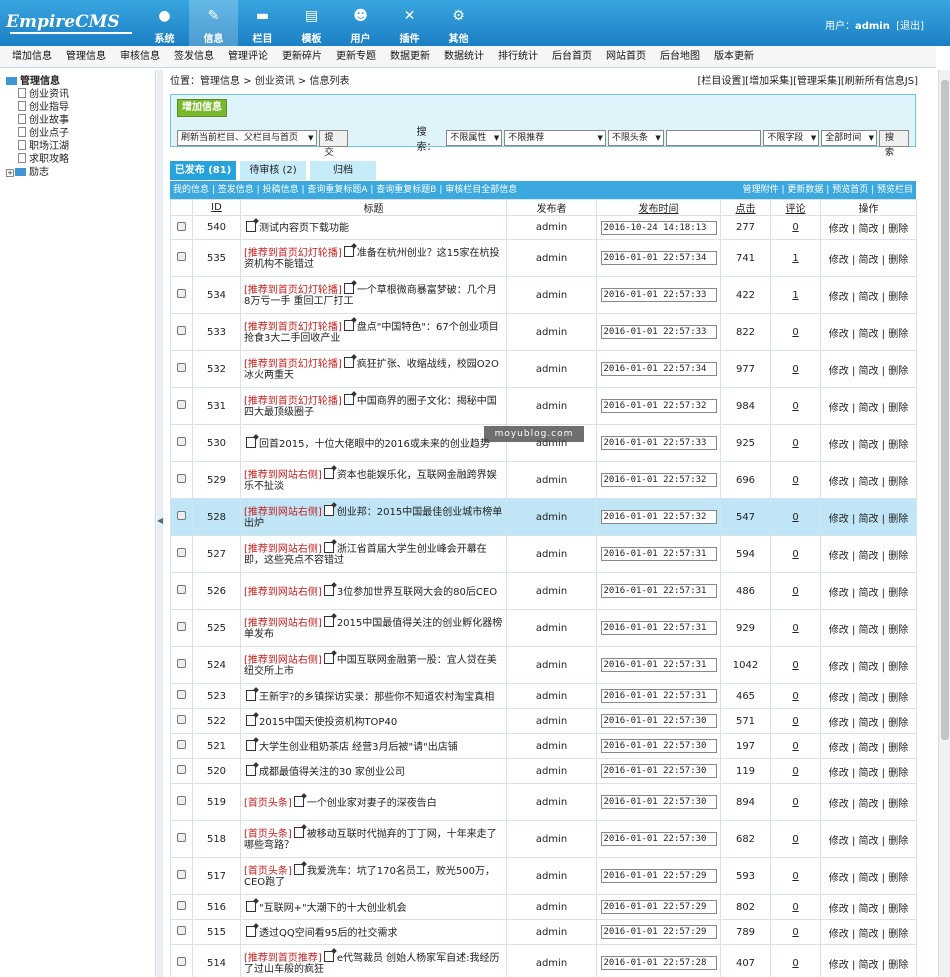  What do you see at coordinates (464, 56) in the screenshot?
I see `menu-item: 数据统计` at bounding box center [464, 56].